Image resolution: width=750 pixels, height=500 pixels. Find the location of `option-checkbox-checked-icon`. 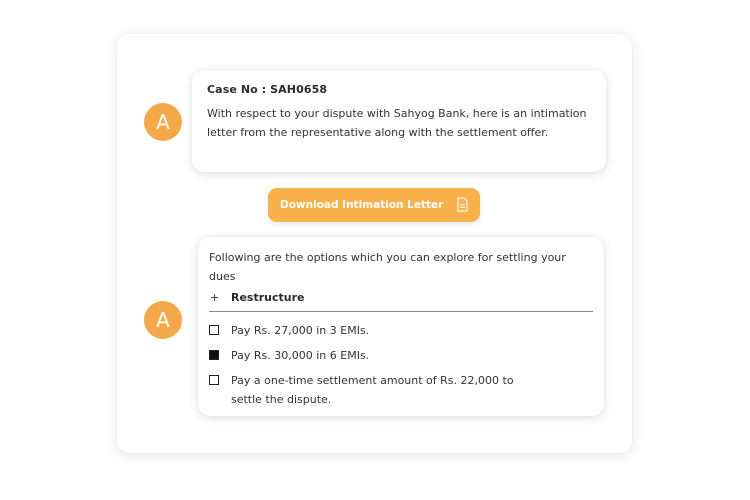

option-checkbox-checked-icon is located at coordinates (214, 355).